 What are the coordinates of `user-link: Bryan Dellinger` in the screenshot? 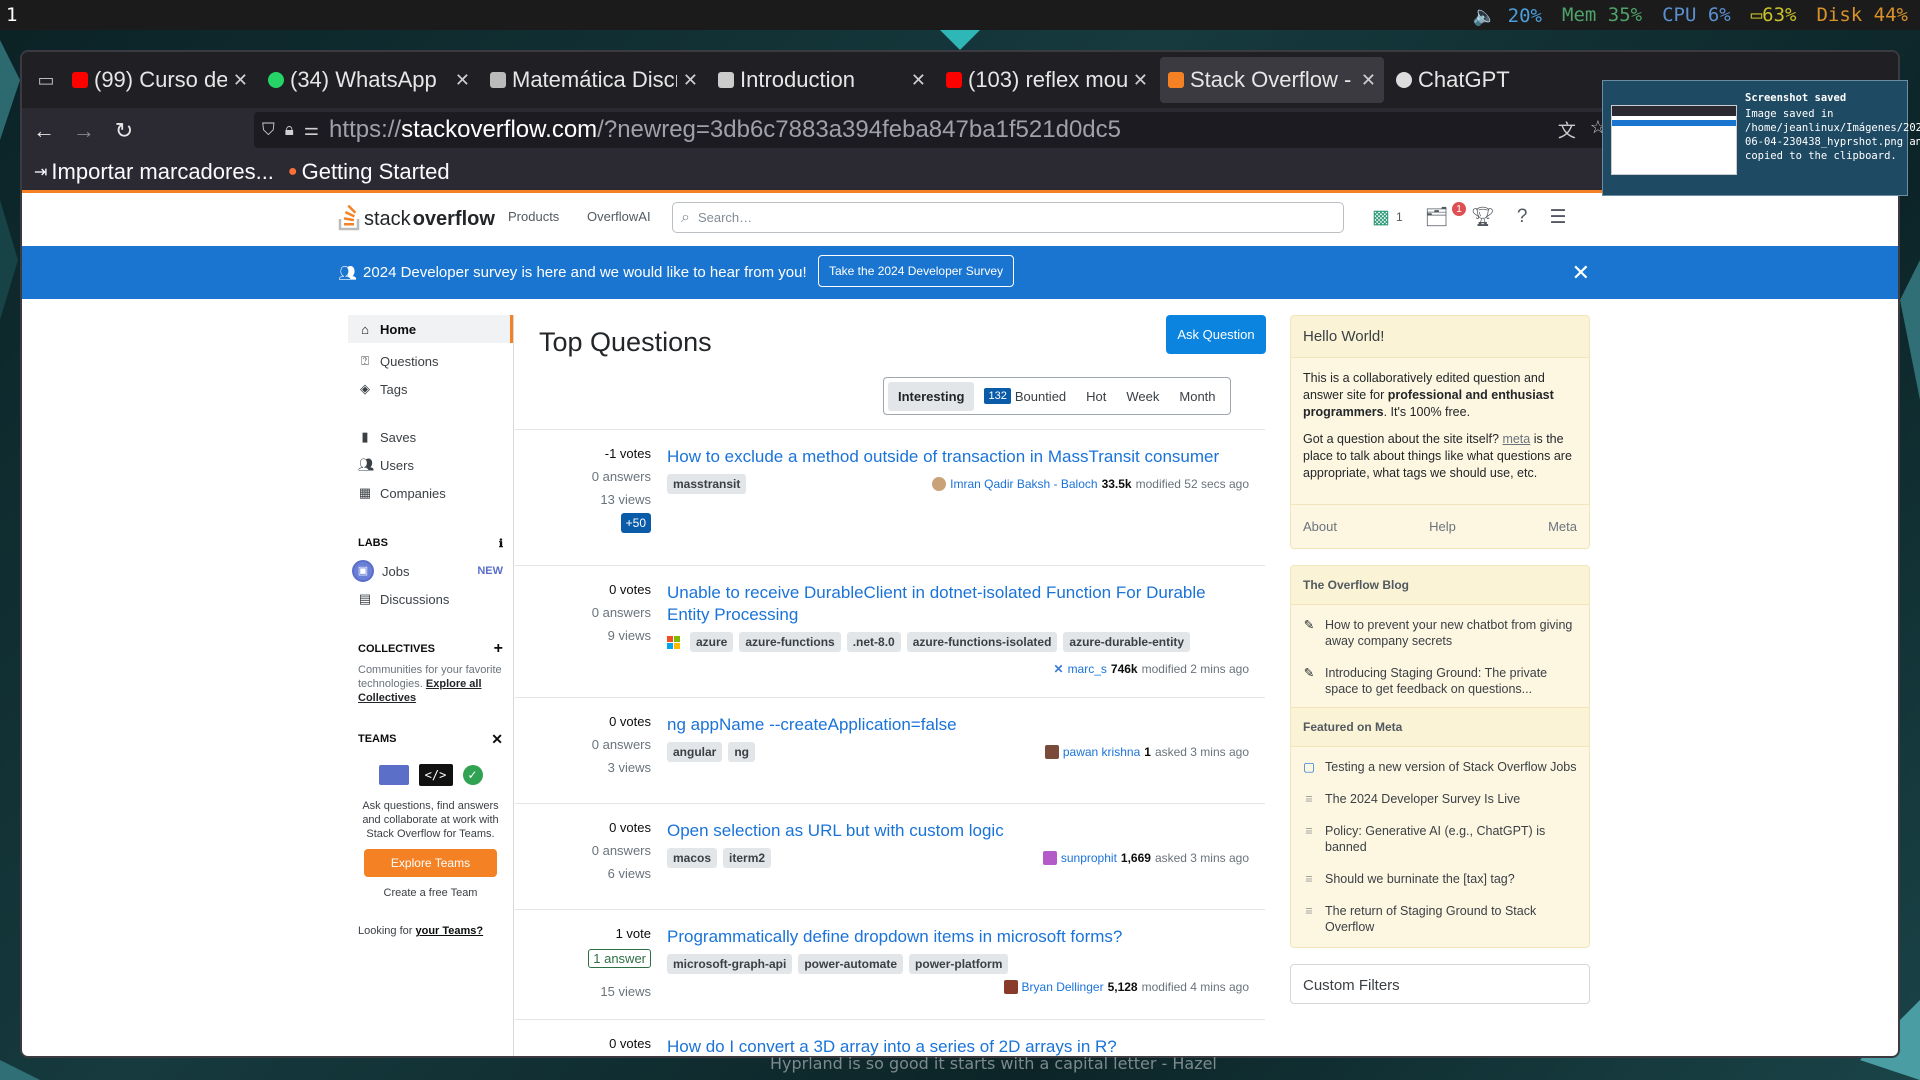 It's located at (1063, 987).